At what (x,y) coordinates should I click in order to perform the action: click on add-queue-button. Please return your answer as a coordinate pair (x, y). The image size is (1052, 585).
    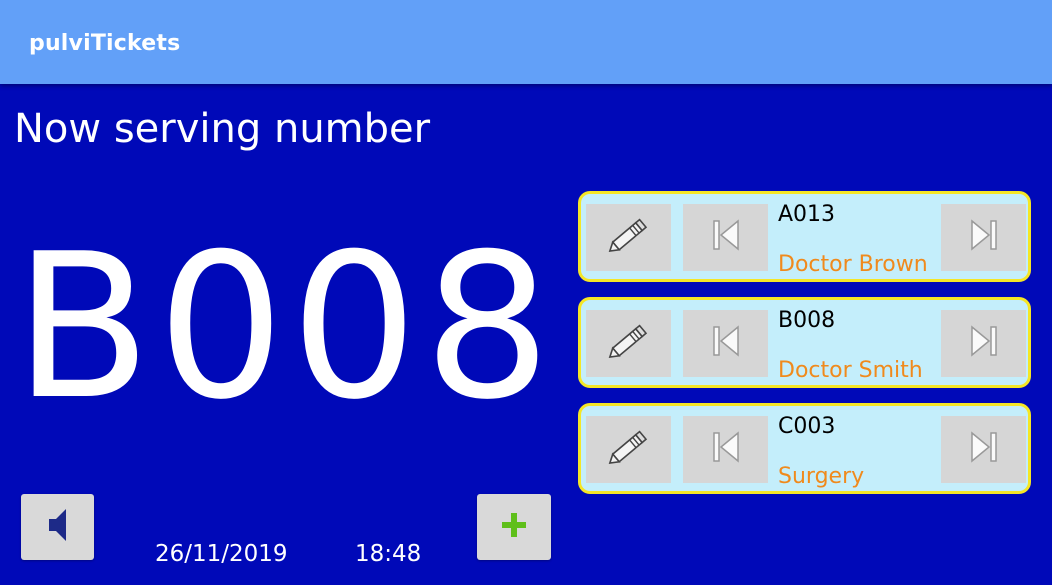
    Looking at the image, I should click on (514, 527).